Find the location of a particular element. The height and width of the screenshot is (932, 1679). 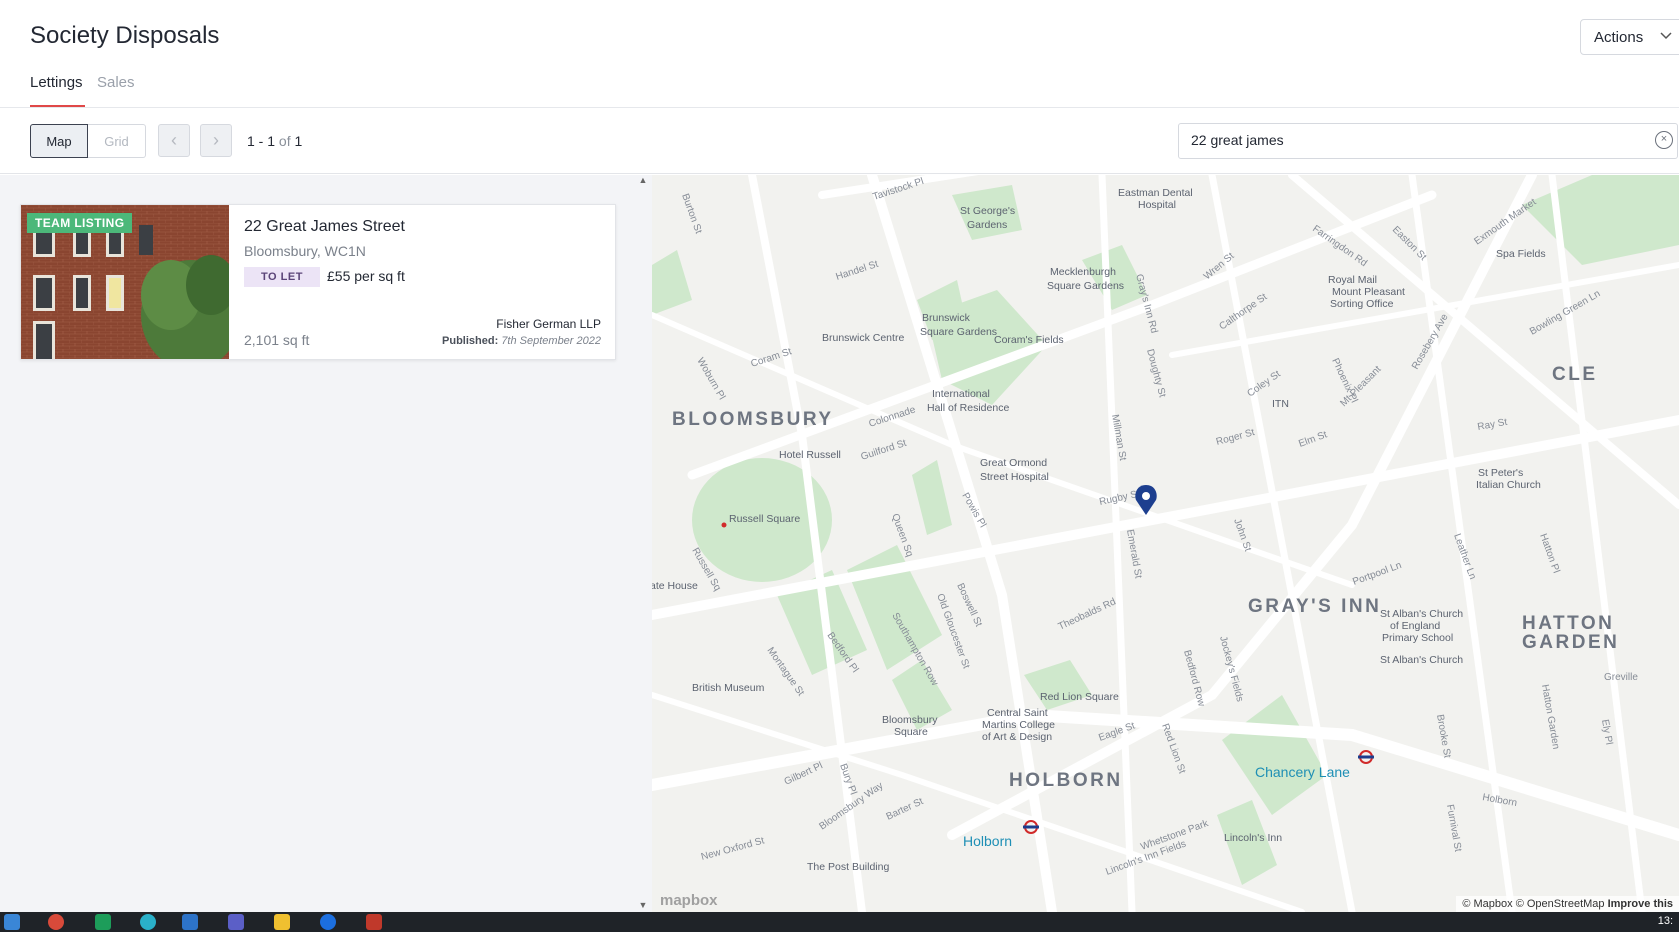

map-label-poi: St Peter's is located at coordinates (1500, 473).